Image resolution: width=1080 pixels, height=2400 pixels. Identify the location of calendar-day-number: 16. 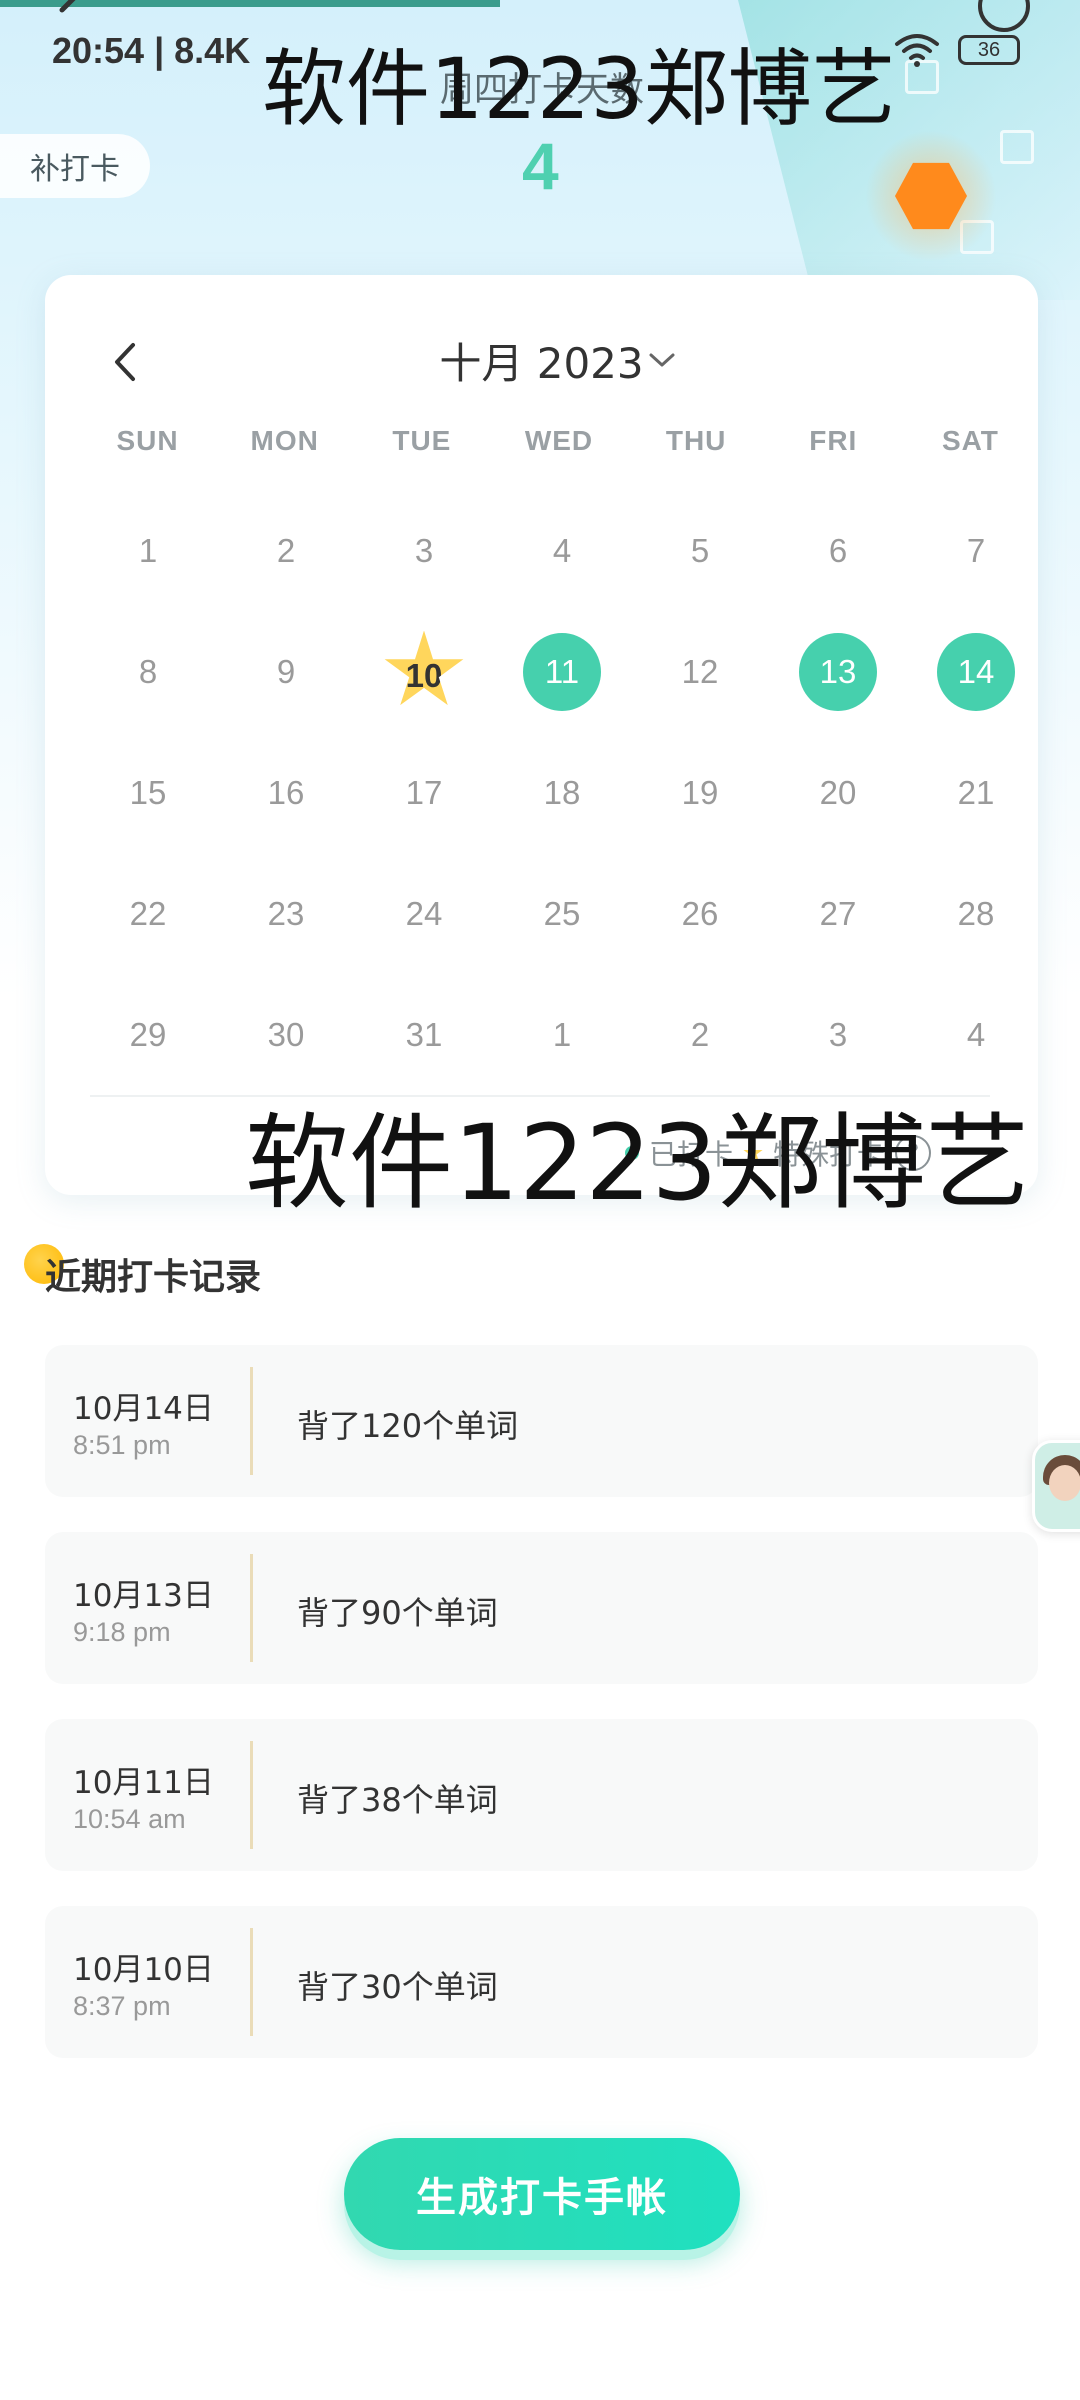
(286, 792).